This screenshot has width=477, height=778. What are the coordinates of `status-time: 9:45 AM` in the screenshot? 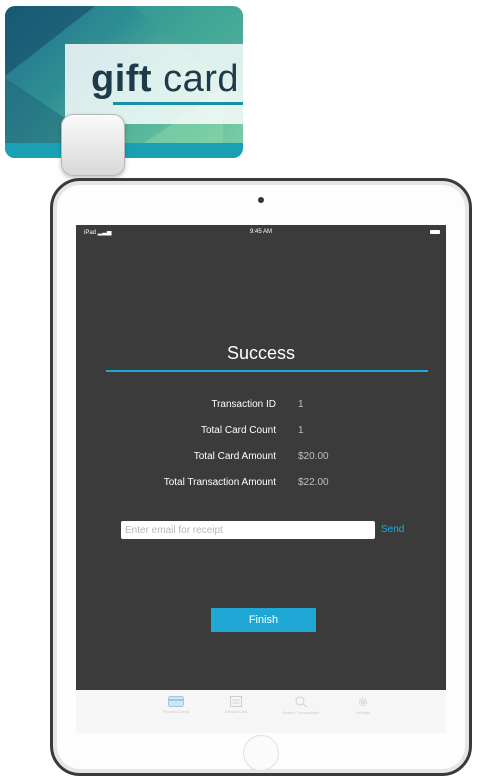 It's located at (260, 232).